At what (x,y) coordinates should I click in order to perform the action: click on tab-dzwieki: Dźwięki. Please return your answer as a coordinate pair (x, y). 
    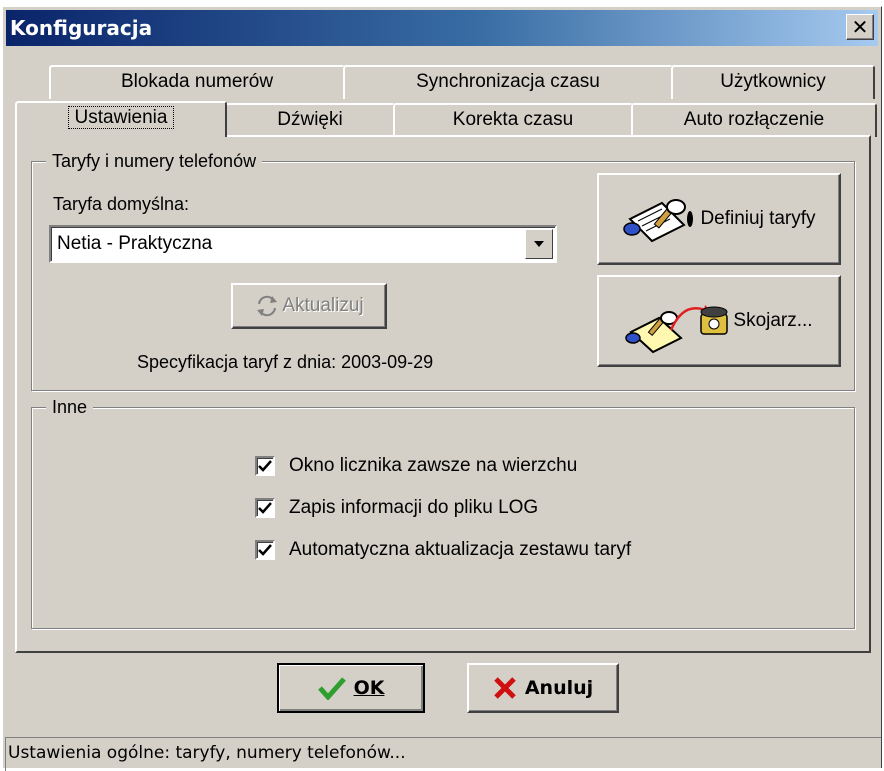
    Looking at the image, I should click on (310, 120).